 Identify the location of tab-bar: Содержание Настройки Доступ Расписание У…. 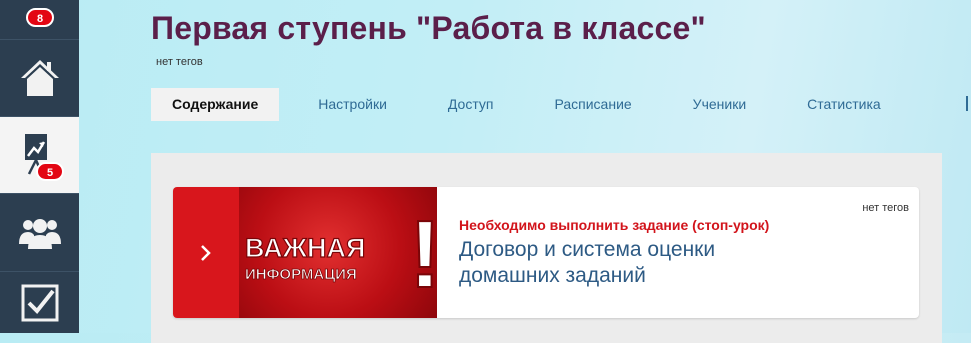
(516, 104).